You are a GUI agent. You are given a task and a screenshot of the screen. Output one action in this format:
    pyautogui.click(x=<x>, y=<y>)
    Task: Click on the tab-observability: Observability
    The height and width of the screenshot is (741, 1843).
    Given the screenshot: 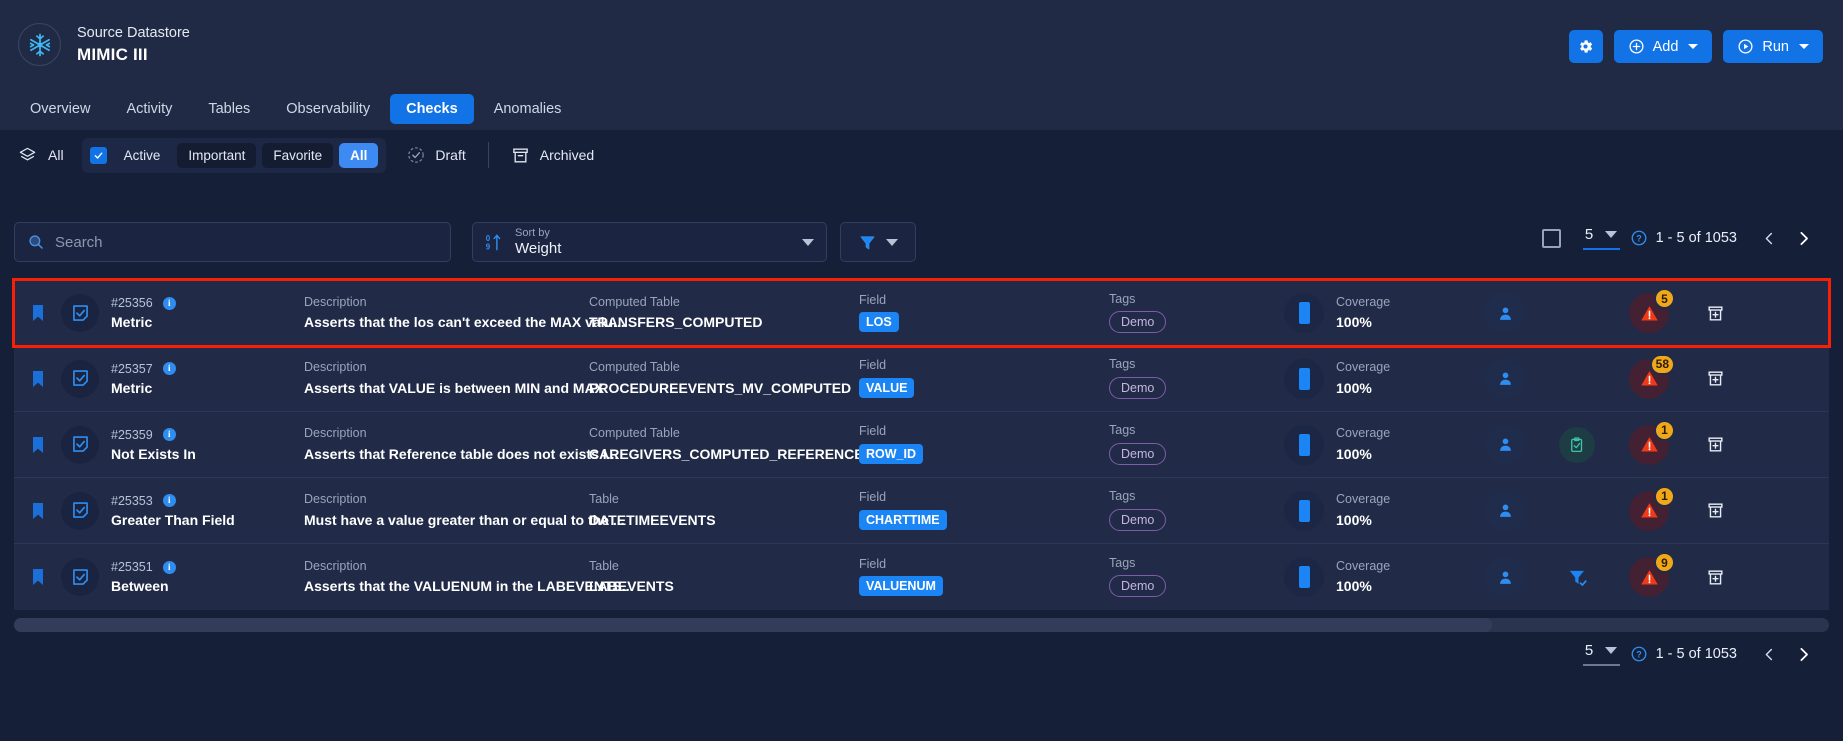 What is the action you would take?
    pyautogui.click(x=328, y=109)
    